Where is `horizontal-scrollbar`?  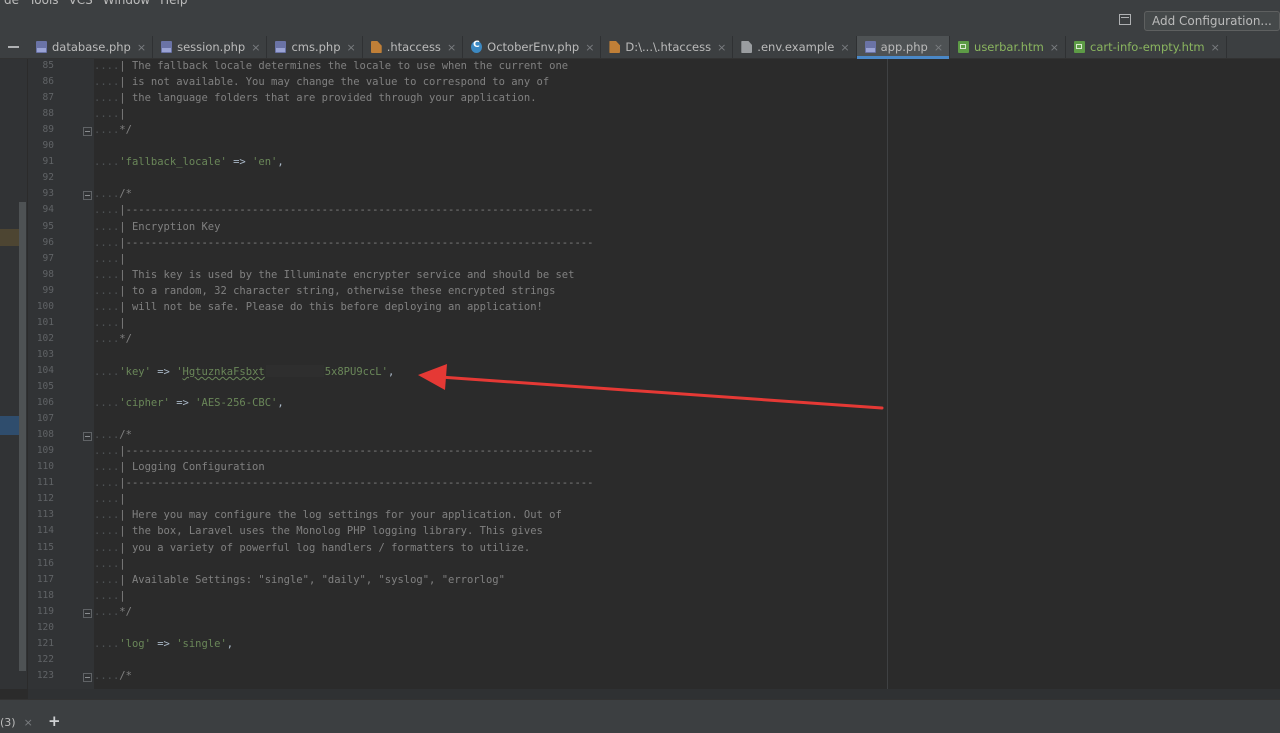
horizontal-scrollbar is located at coordinates (654, 694).